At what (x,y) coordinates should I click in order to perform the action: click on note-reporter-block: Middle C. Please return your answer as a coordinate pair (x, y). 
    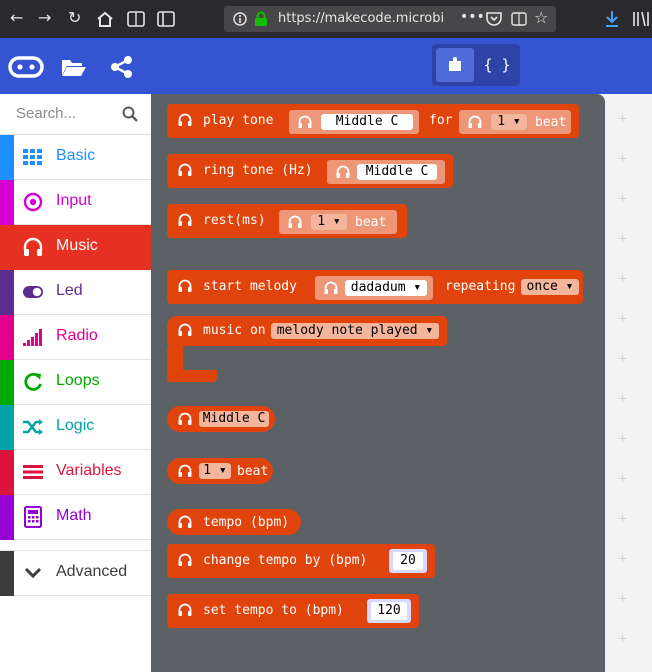
    Looking at the image, I should click on (221, 419).